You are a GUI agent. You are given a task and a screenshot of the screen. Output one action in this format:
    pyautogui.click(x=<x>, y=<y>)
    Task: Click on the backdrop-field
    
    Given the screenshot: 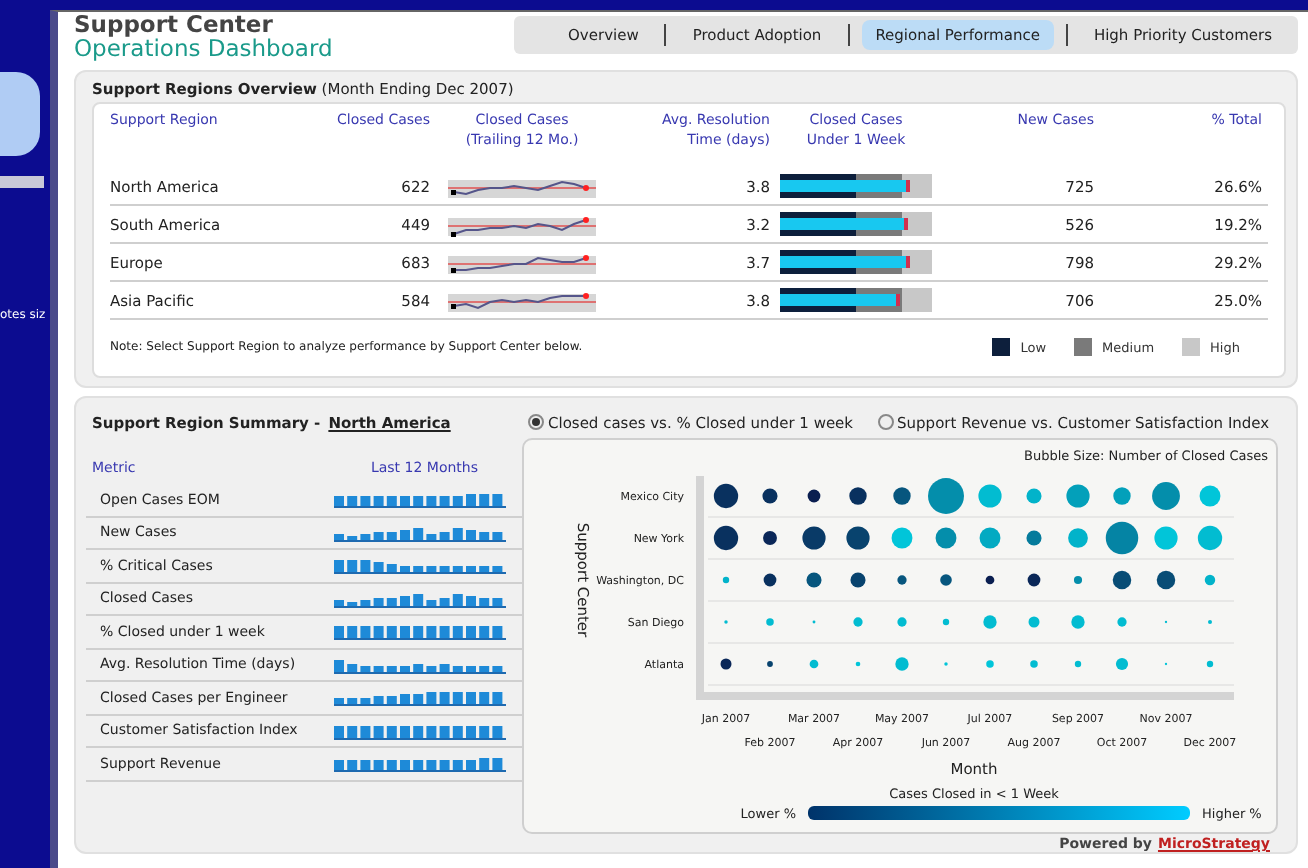 What is the action you would take?
    pyautogui.click(x=22, y=182)
    